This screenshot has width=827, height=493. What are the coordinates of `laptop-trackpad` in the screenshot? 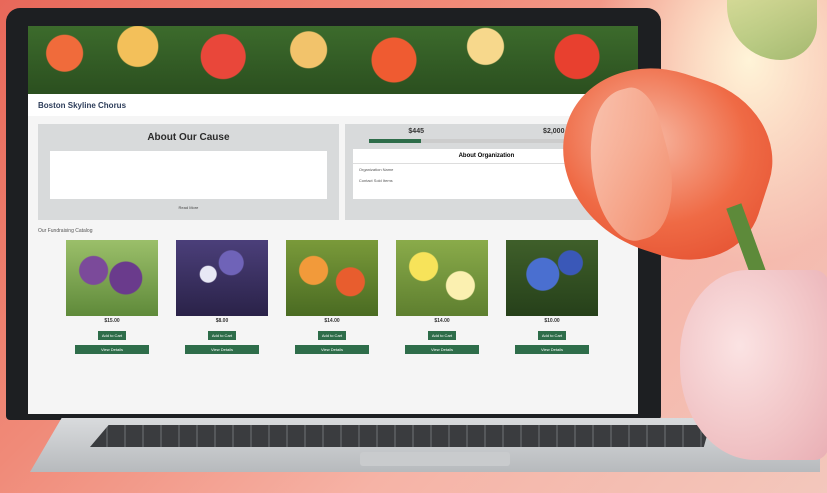 It's located at (435, 459).